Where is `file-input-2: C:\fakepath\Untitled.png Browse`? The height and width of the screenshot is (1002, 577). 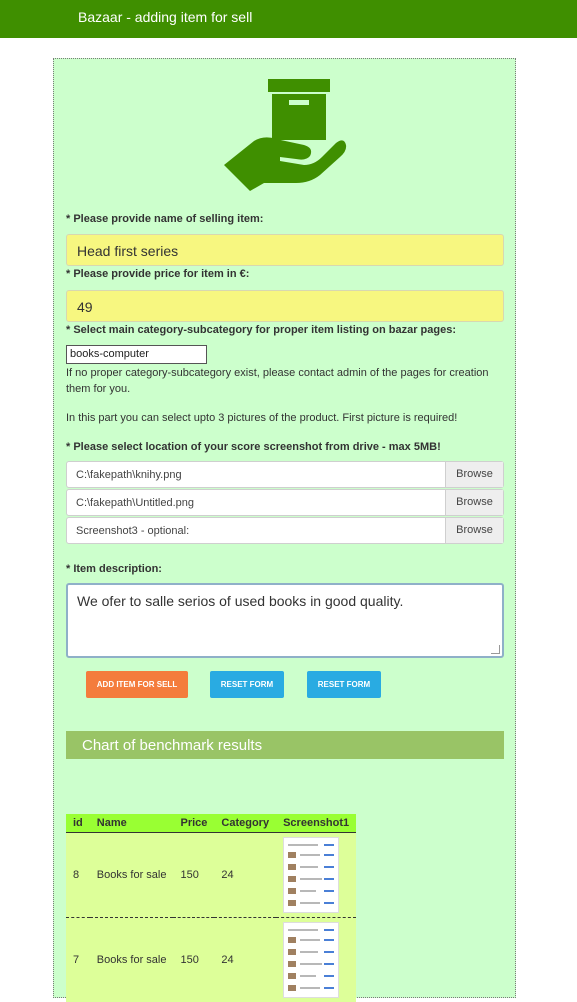 file-input-2: C:\fakepath\Untitled.png Browse is located at coordinates (285, 502).